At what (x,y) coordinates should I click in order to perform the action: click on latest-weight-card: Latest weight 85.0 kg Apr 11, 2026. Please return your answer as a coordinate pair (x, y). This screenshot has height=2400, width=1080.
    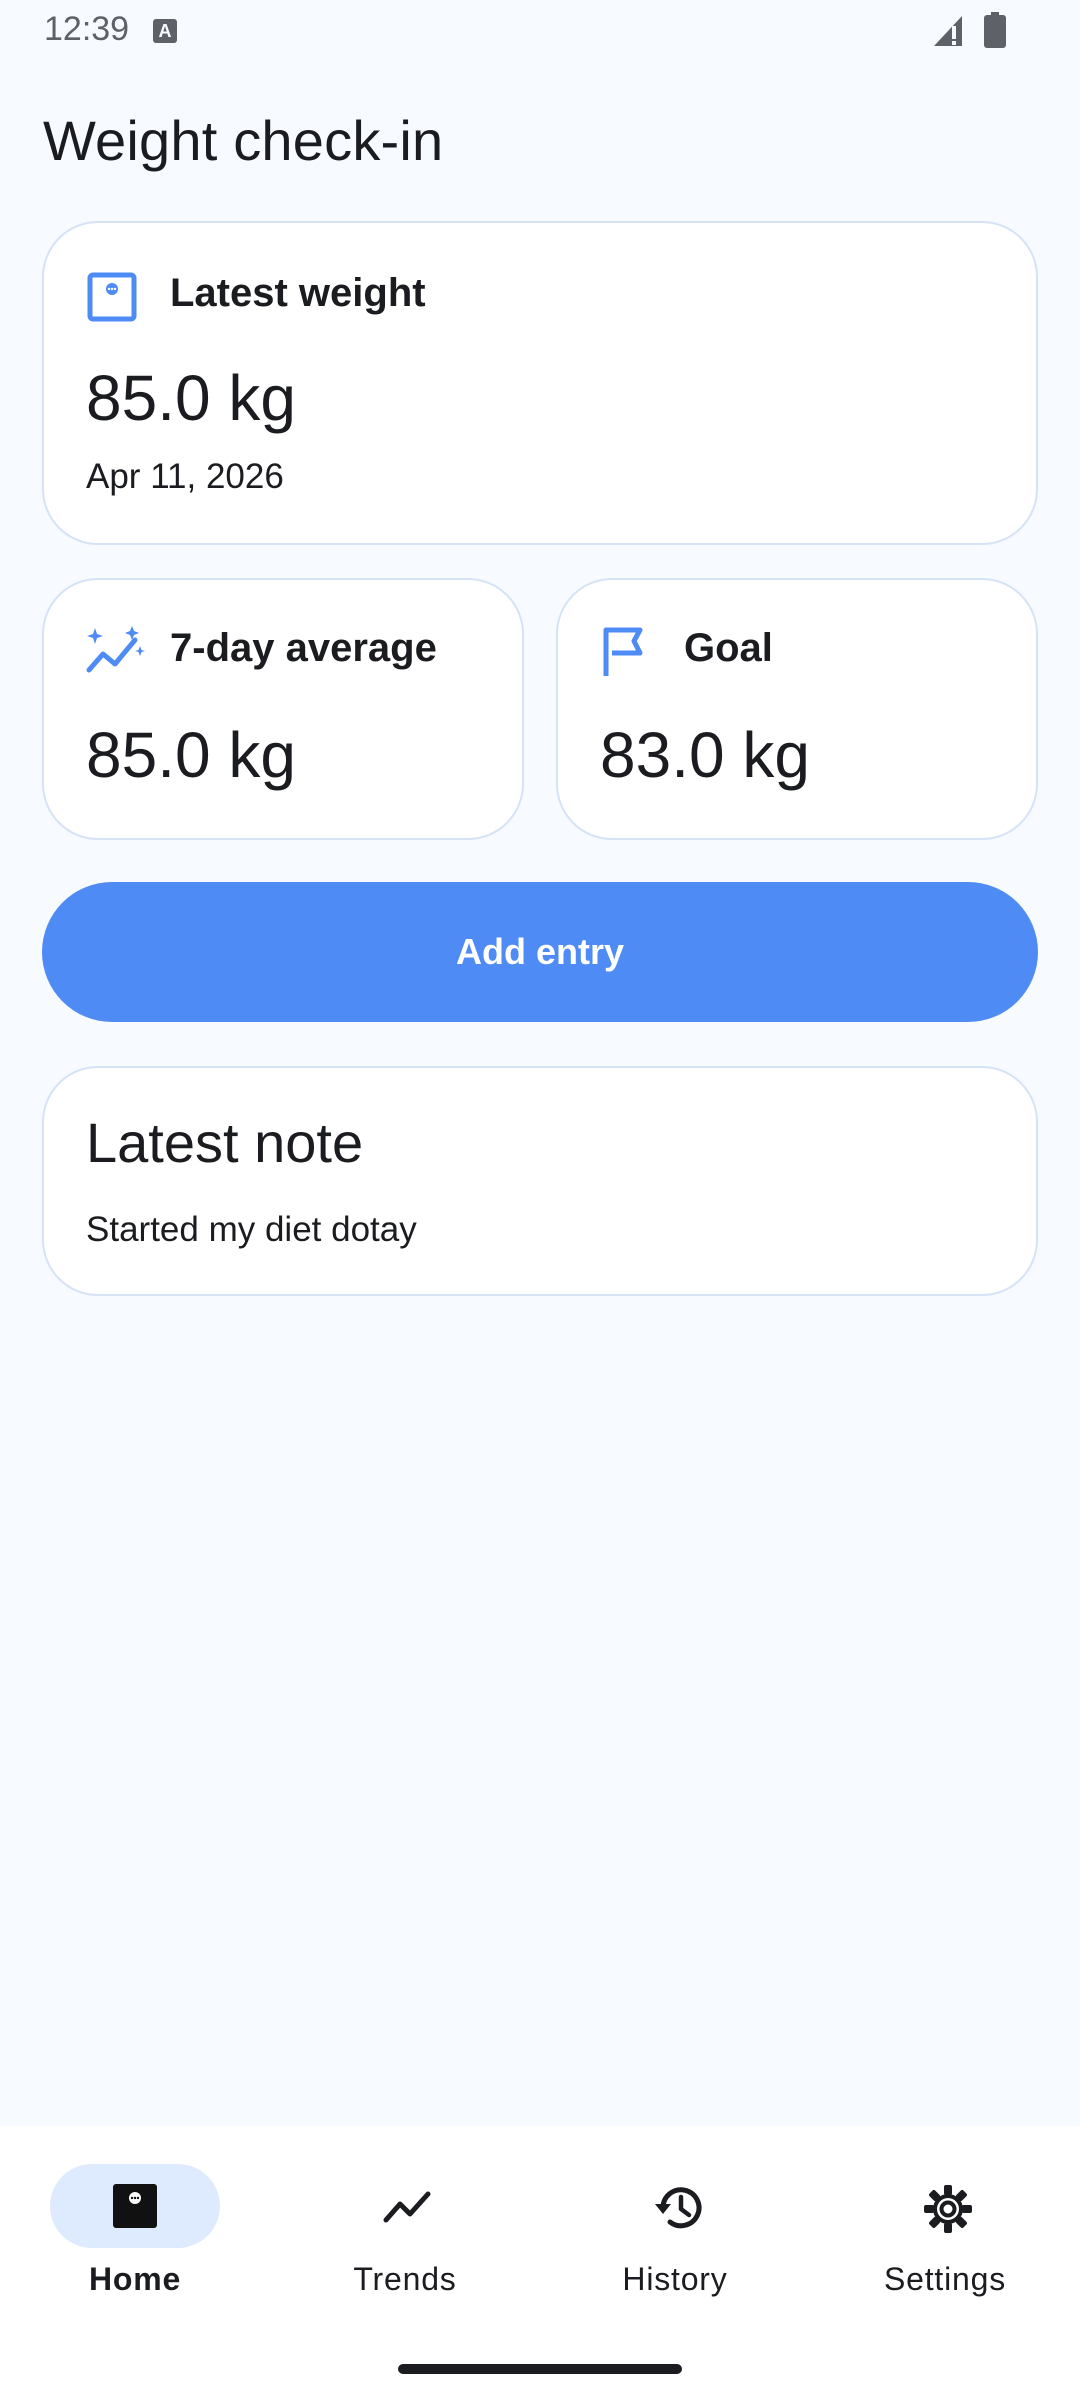
    Looking at the image, I should click on (540, 383).